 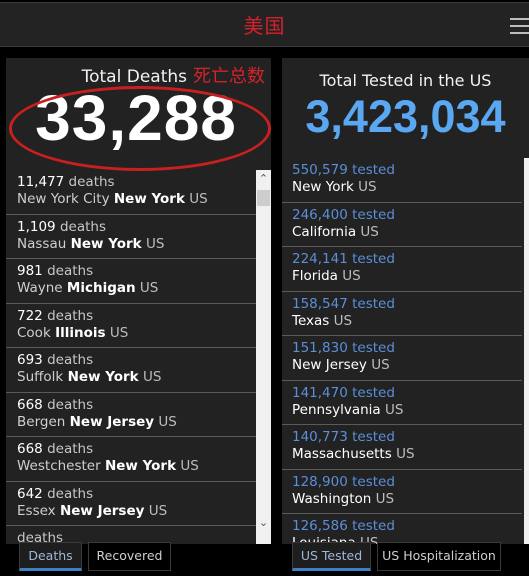 What do you see at coordinates (331, 556) in the screenshot?
I see `tab-us-tested: US Tested` at bounding box center [331, 556].